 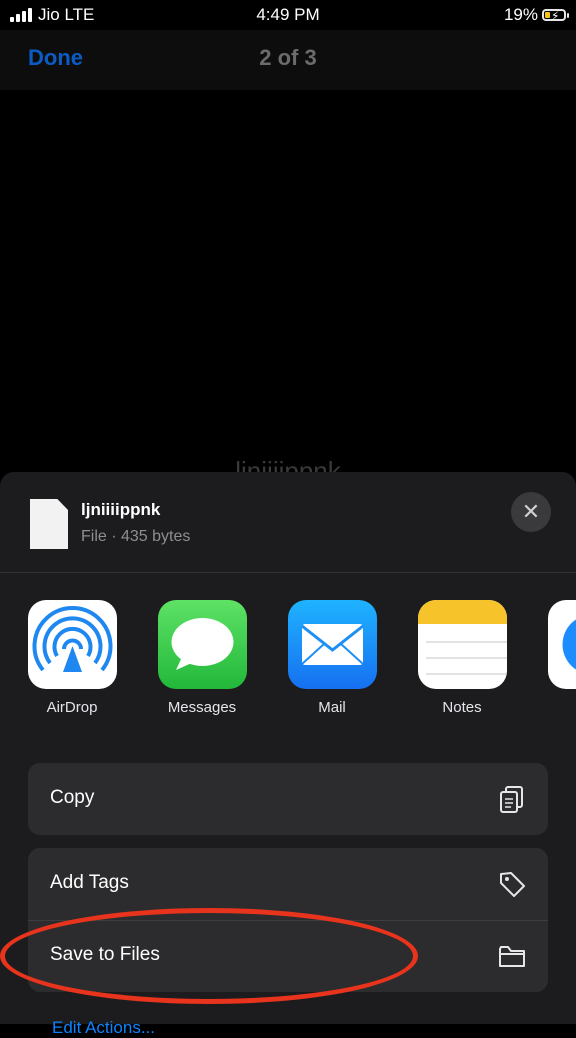 I want to click on file-meta: File · 435 bytes, so click(x=135, y=537).